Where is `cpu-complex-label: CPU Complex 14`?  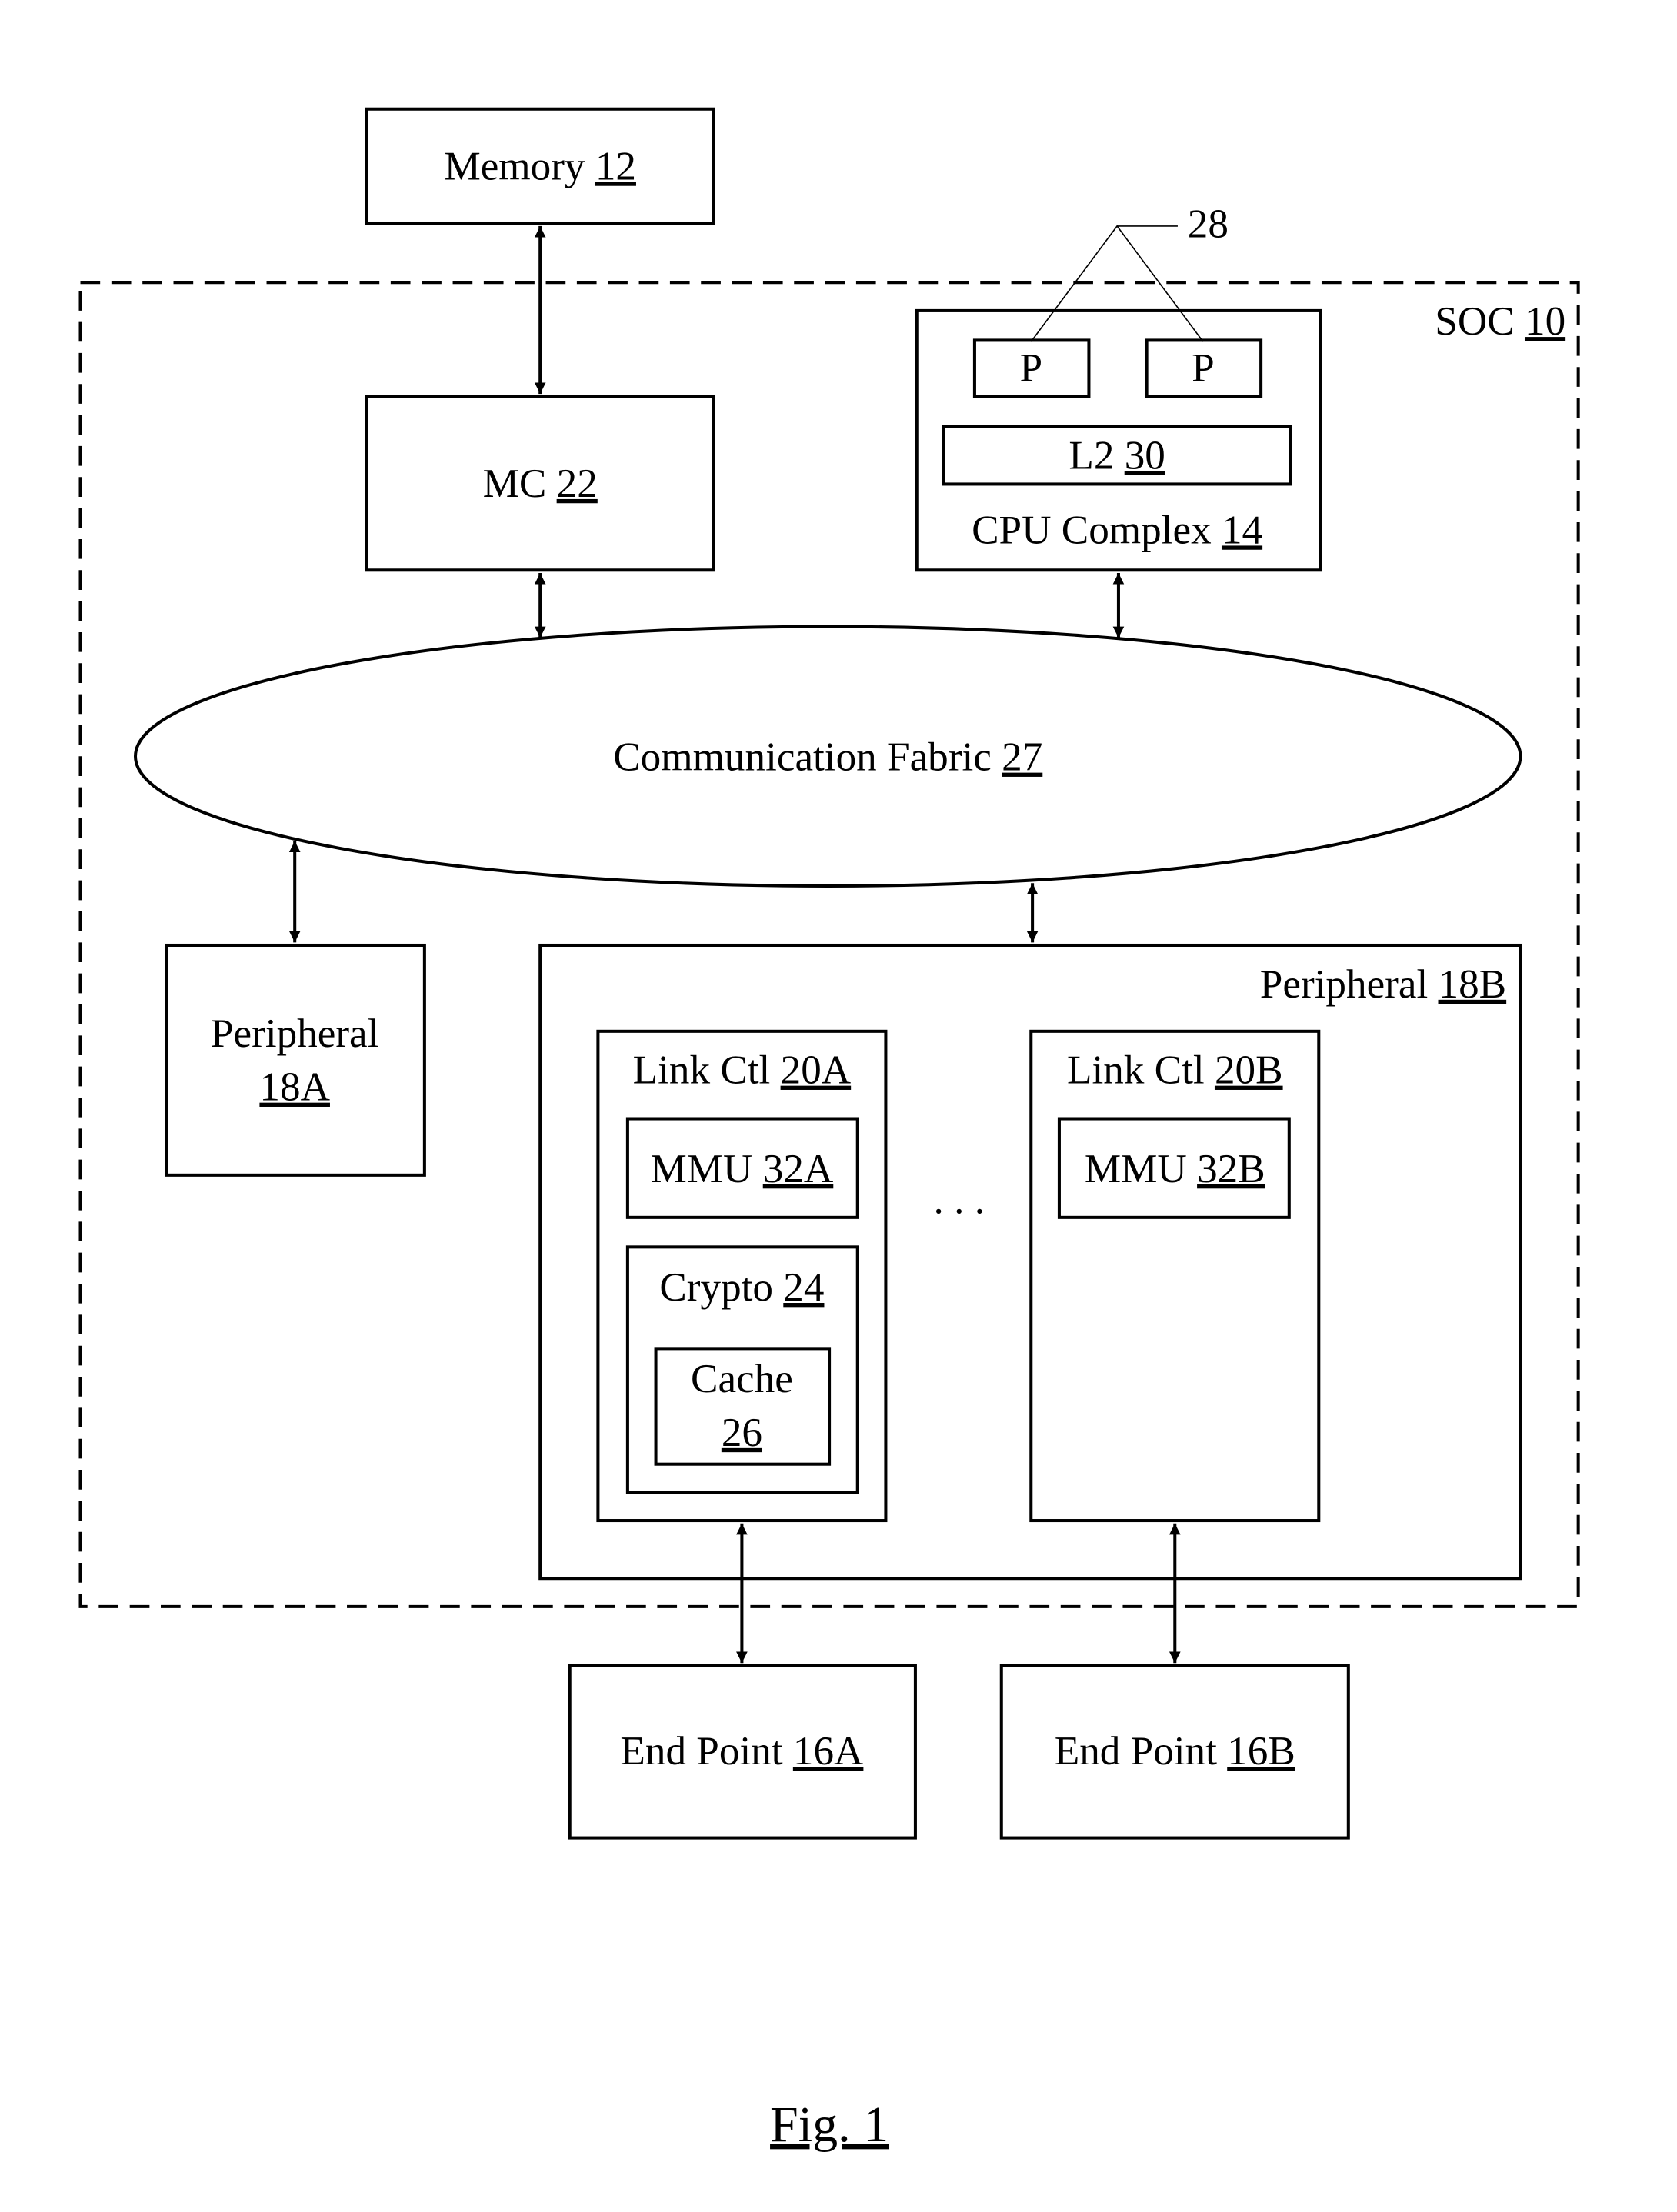 cpu-complex-label: CPU Complex 14 is located at coordinates (1117, 529).